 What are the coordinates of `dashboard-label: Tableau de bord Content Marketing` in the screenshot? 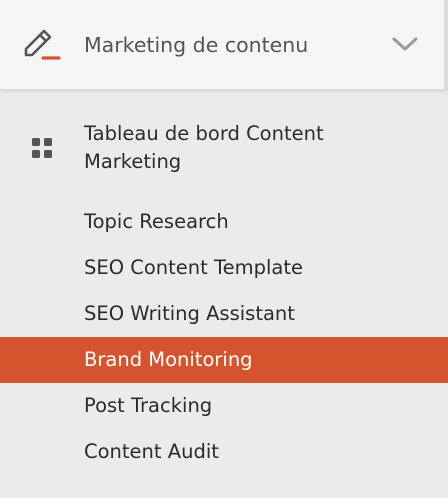 It's located at (204, 147).